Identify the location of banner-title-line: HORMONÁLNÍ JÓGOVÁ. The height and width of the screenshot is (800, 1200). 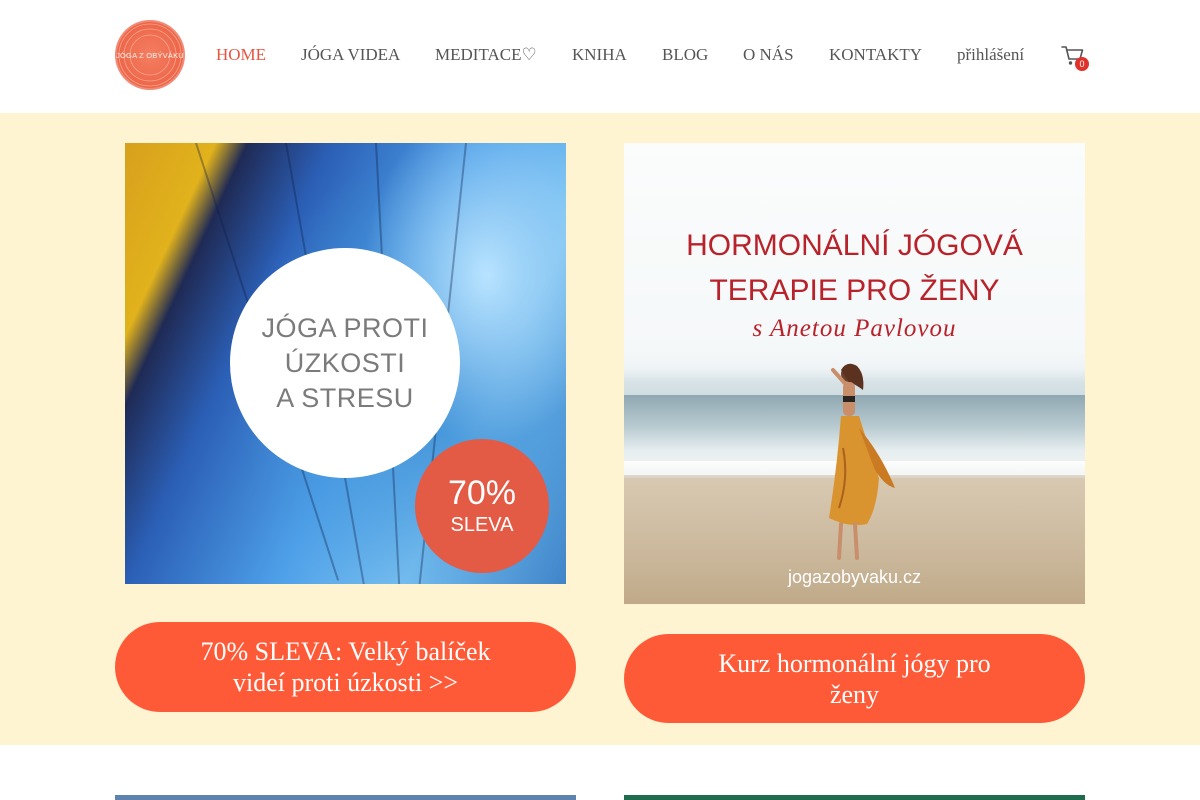
(854, 245).